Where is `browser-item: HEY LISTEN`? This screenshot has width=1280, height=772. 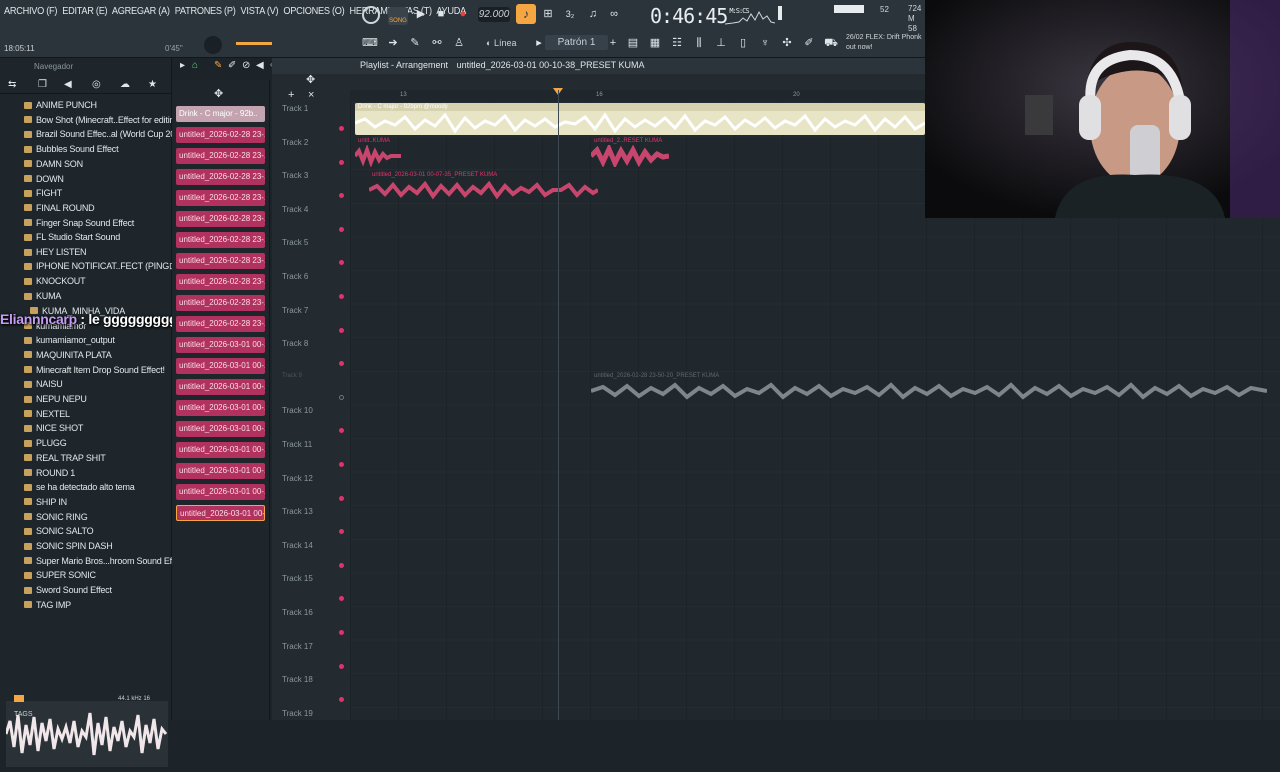 browser-item: HEY LISTEN is located at coordinates (55, 252).